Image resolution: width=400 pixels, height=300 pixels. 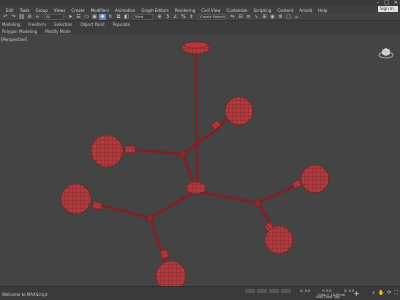 I want to click on menu-civil-view: Civil View, so click(x=210, y=10).